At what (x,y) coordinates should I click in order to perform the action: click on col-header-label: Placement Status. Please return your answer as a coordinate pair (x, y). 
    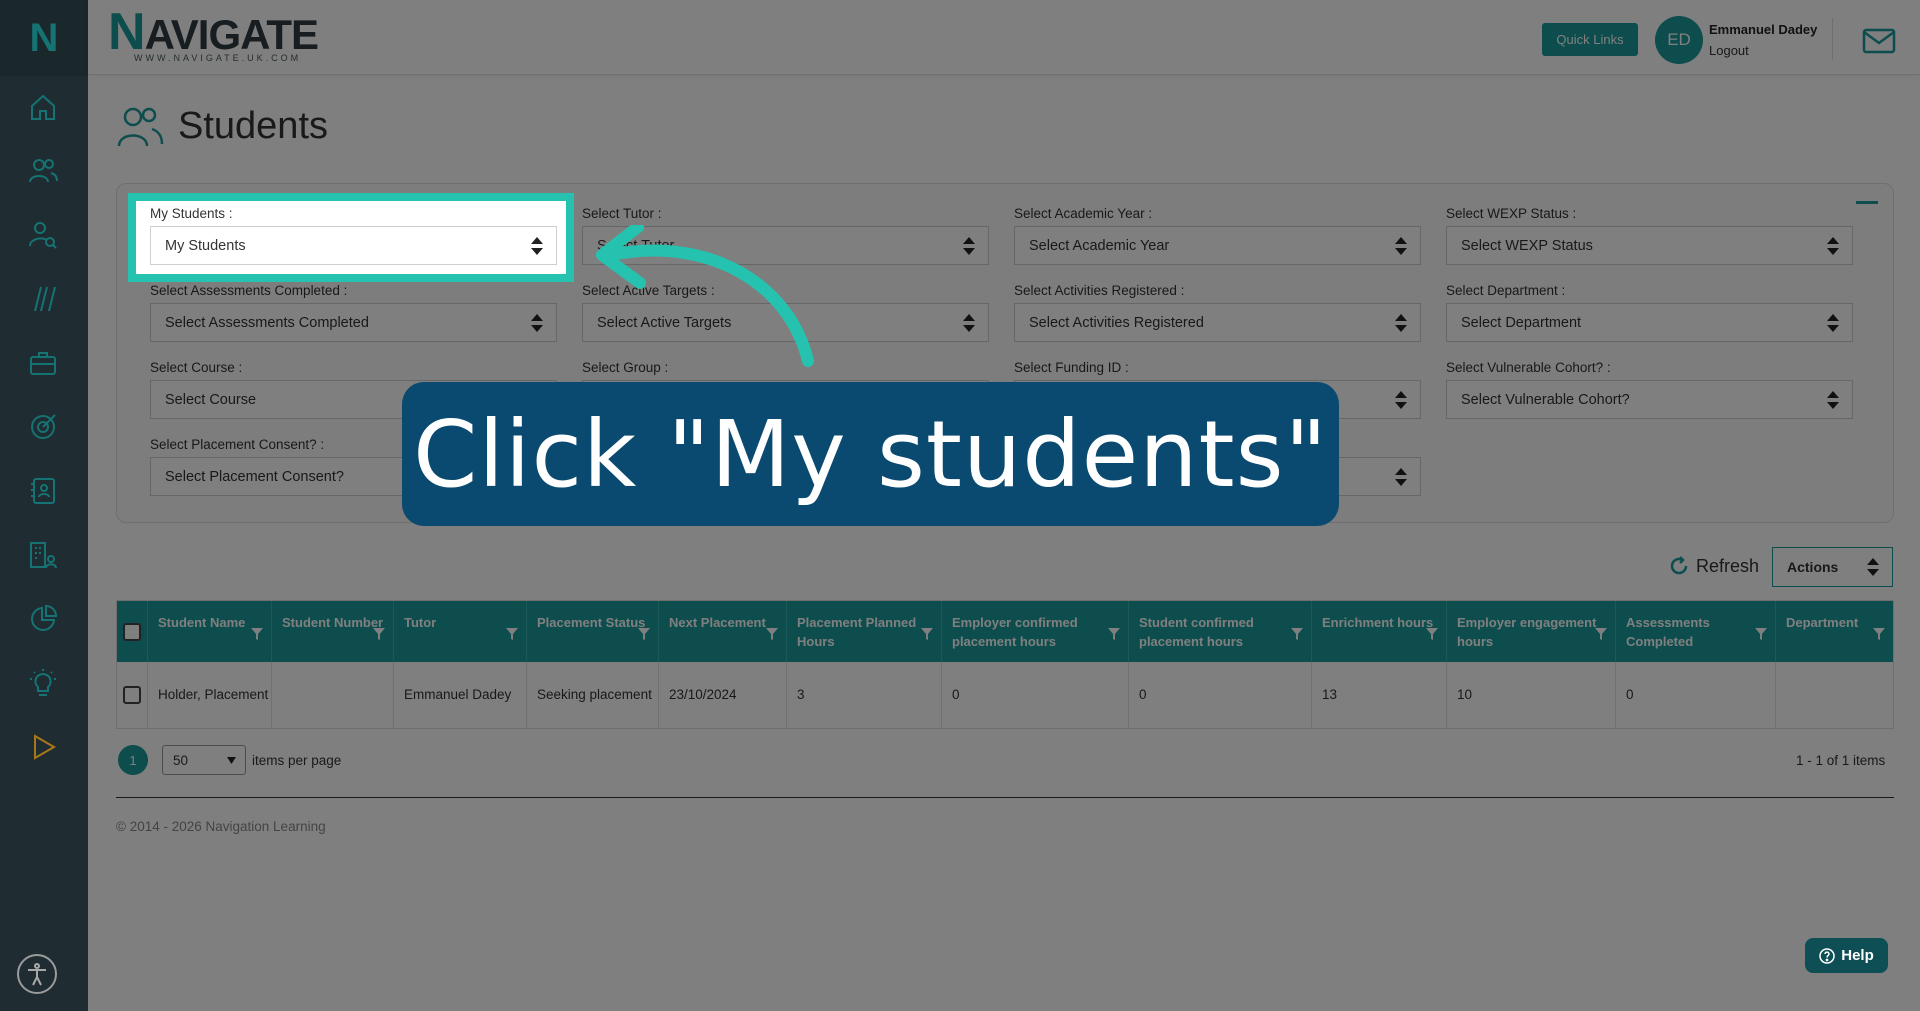
    Looking at the image, I should click on (591, 622).